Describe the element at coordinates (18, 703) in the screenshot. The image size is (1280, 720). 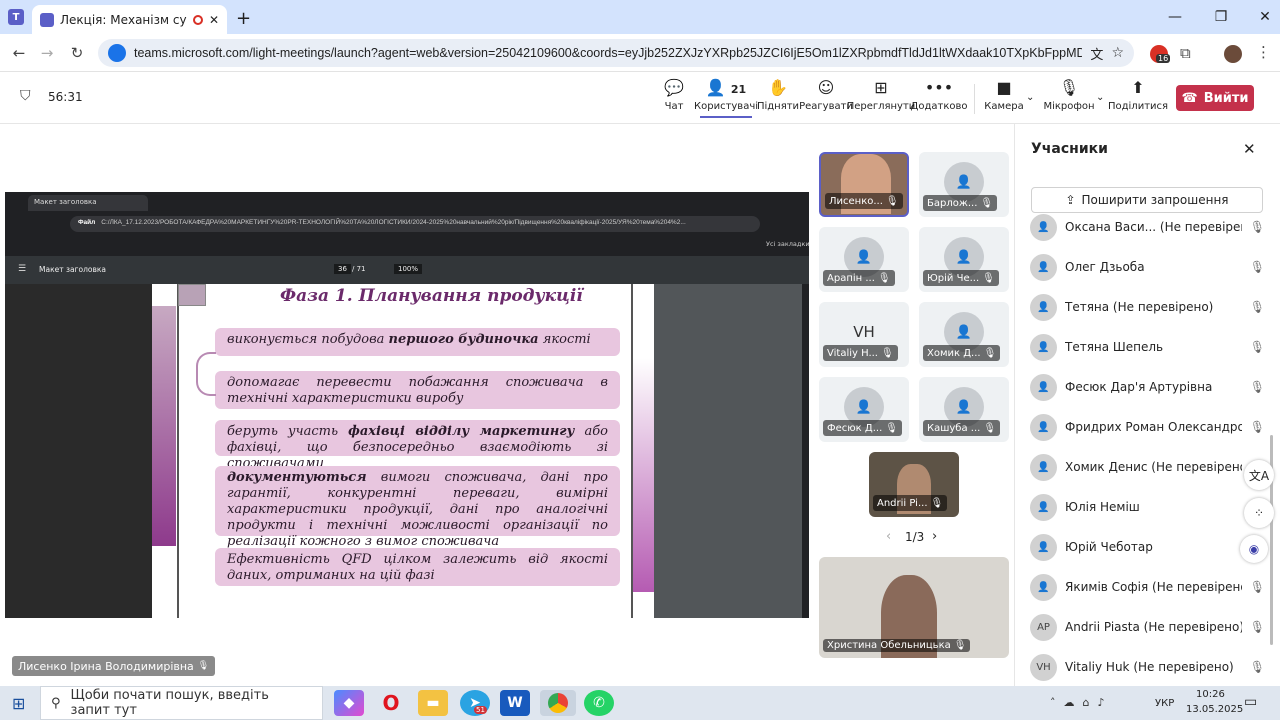
I see `windows-start-icon: ⊞` at that location.